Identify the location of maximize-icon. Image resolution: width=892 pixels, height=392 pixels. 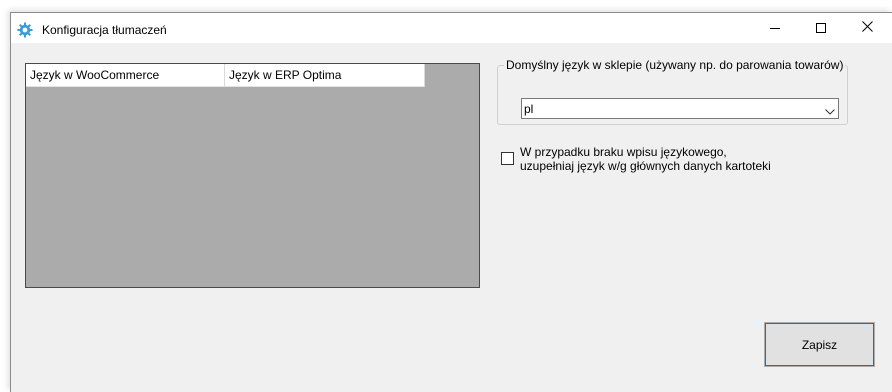
(821, 28).